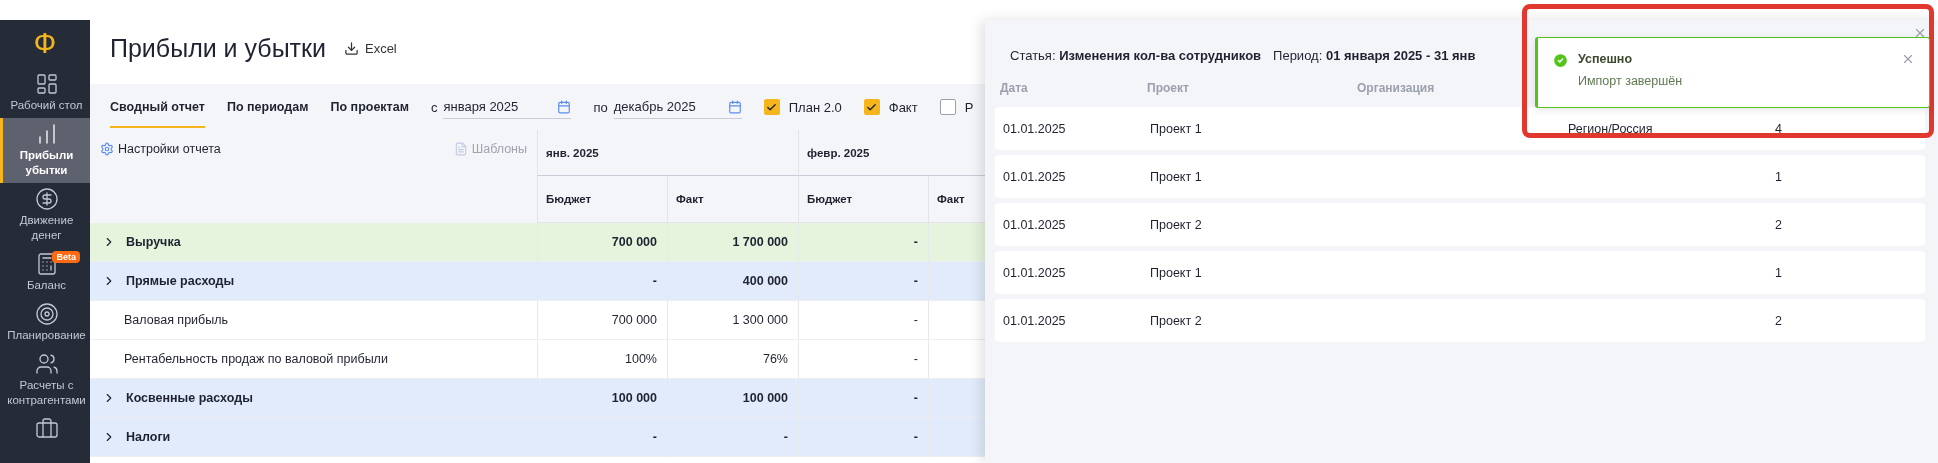  Describe the element at coordinates (969, 107) in the screenshot. I see `checkbox-label: Р` at that location.